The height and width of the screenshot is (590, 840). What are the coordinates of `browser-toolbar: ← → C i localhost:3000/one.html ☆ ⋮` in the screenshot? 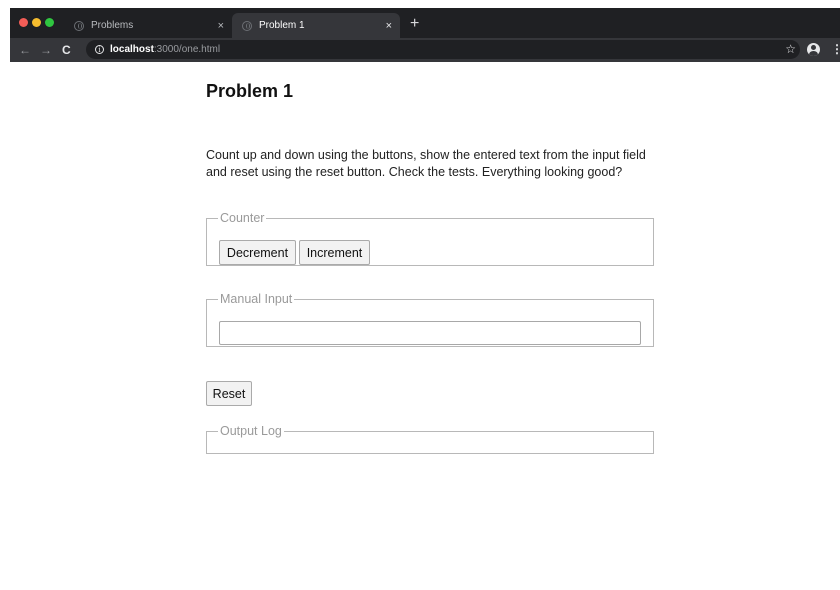 It's located at (425, 50).